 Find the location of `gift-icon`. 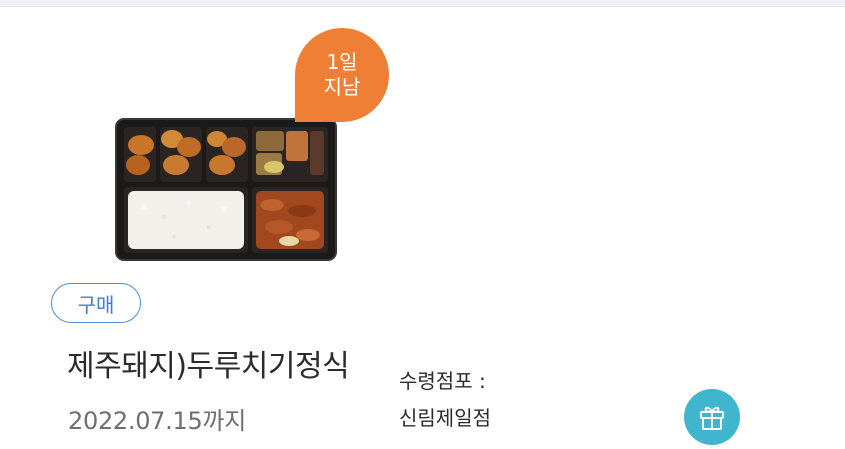

gift-icon is located at coordinates (712, 418).